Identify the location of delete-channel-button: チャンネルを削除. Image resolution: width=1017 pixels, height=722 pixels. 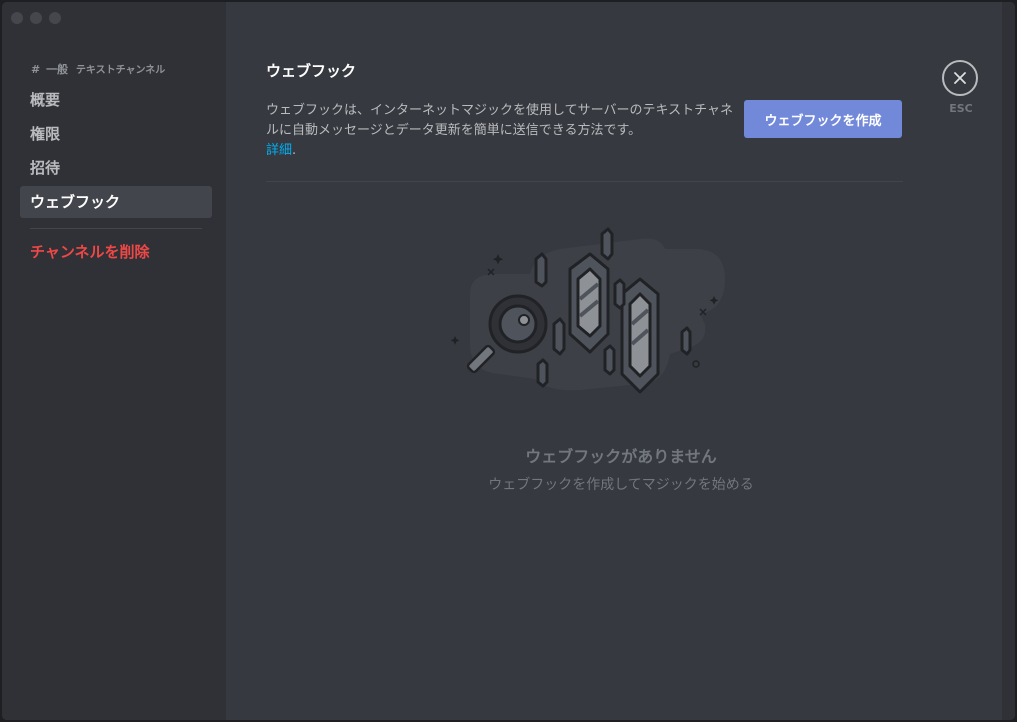
(116, 252).